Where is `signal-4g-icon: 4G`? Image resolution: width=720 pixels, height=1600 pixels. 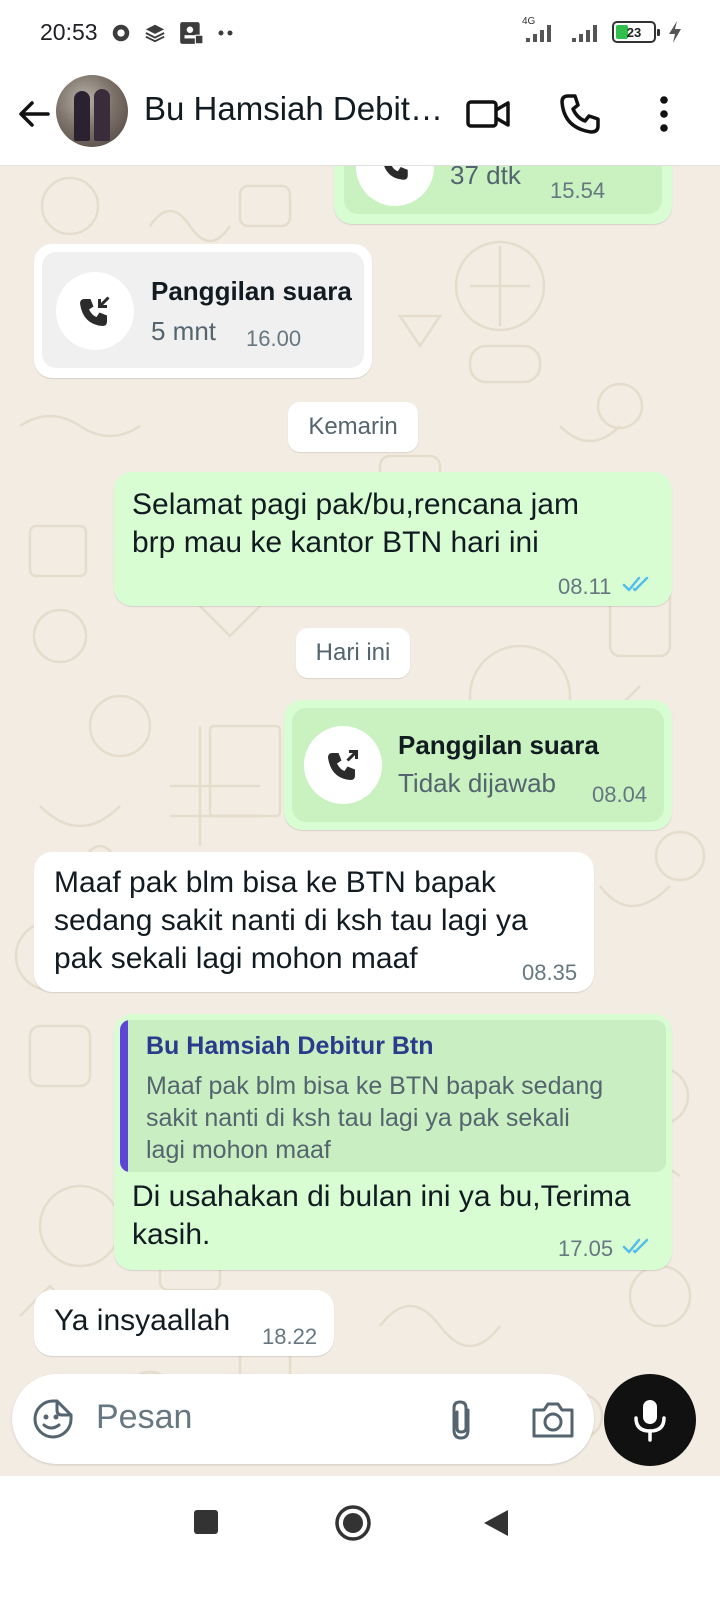
signal-4g-icon: 4G is located at coordinates (540, 30).